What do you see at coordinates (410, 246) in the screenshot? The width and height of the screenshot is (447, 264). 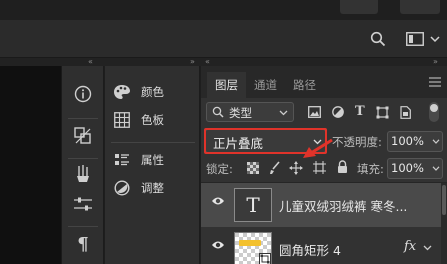 I see `fx-effects-icon: fx` at bounding box center [410, 246].